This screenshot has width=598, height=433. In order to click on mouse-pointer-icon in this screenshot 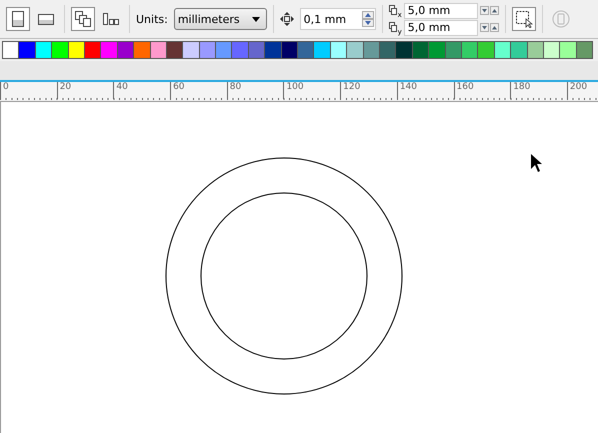, I will do `click(536, 163)`.